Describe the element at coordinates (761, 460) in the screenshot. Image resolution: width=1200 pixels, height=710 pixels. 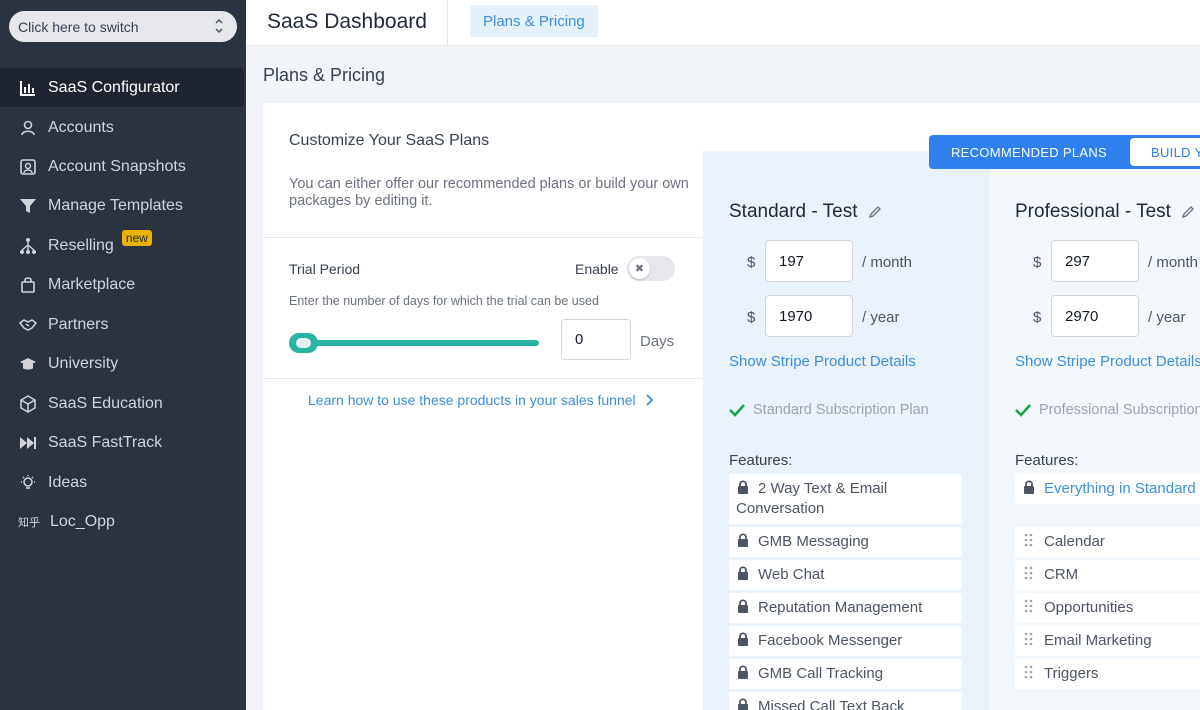
I see `features-label: Features:` at that location.